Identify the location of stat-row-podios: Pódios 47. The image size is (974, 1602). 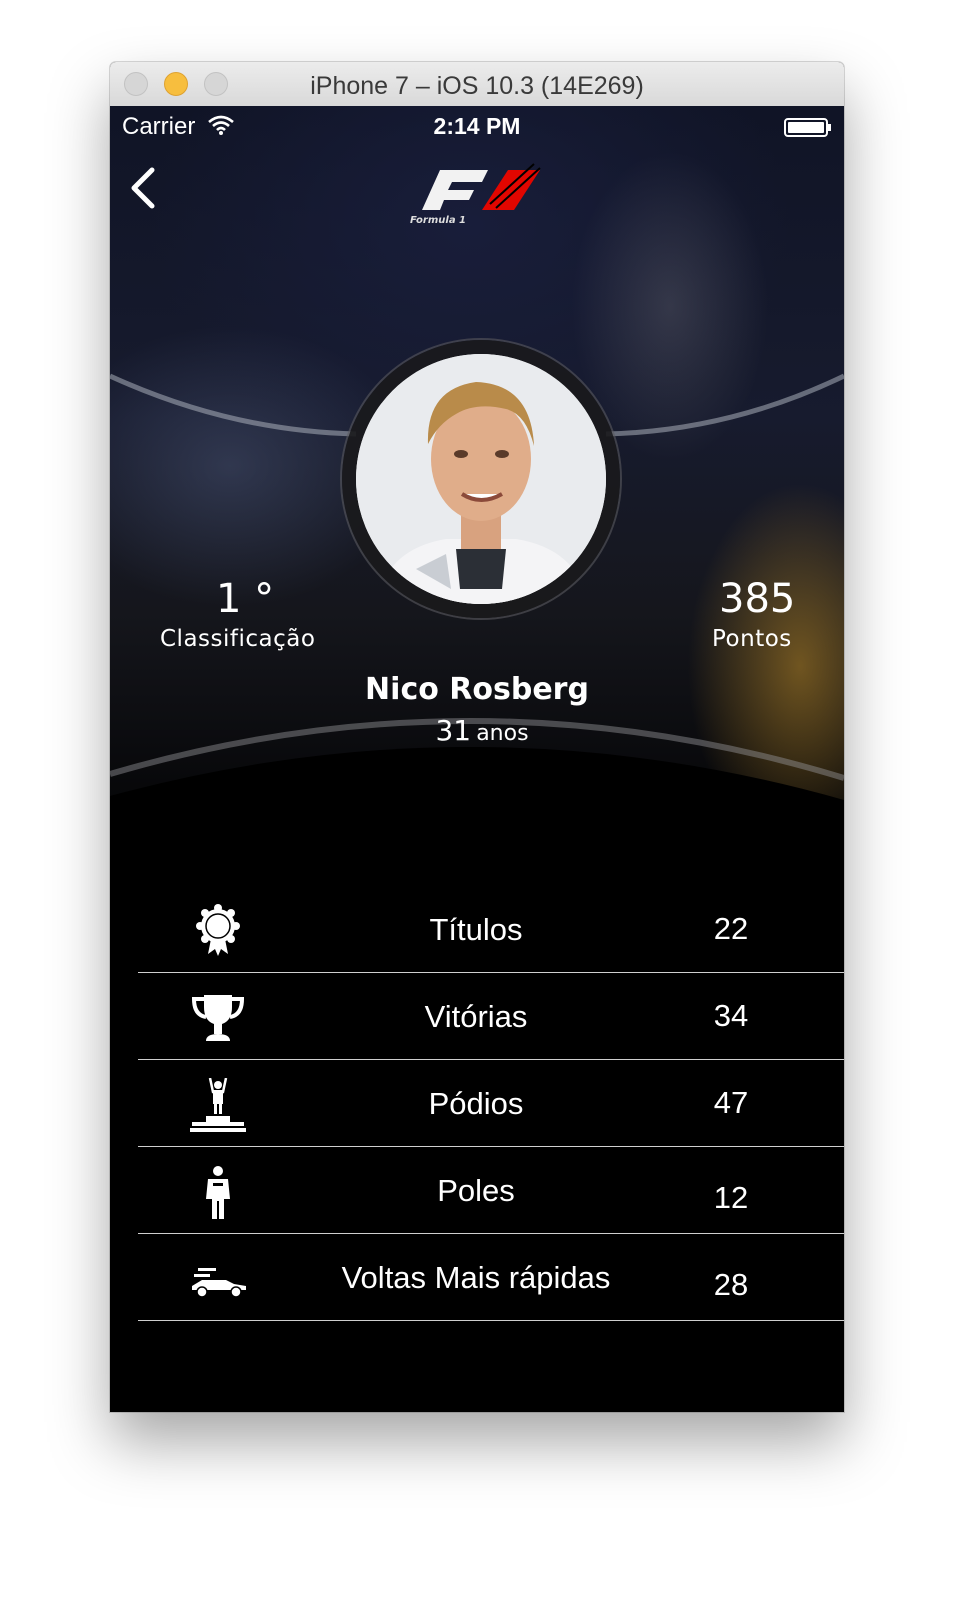
(491, 1103).